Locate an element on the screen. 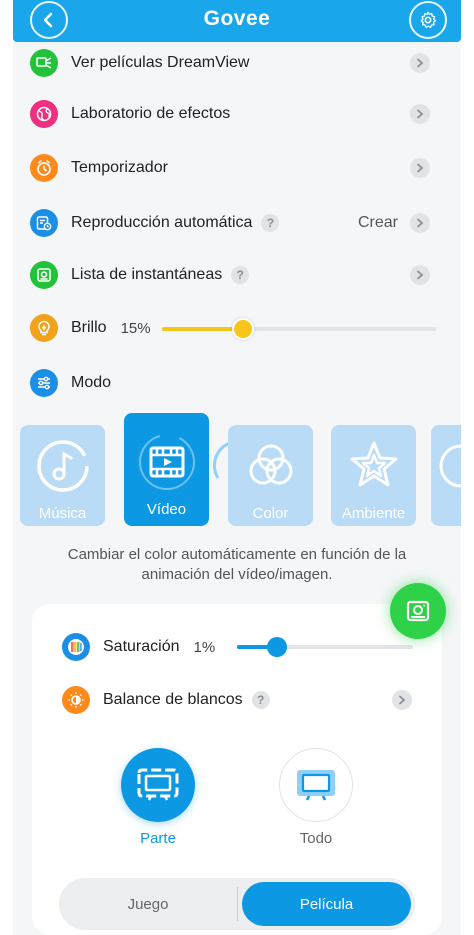 This screenshot has width=474, height=935. segment-divider is located at coordinates (237, 904).